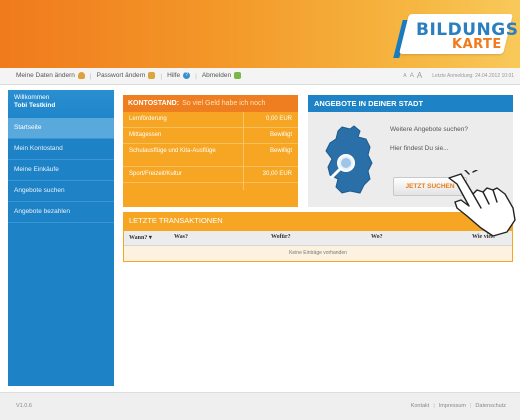 This screenshot has width=520, height=420. What do you see at coordinates (404, 76) in the screenshot?
I see `font-size-small-button: A` at bounding box center [404, 76].